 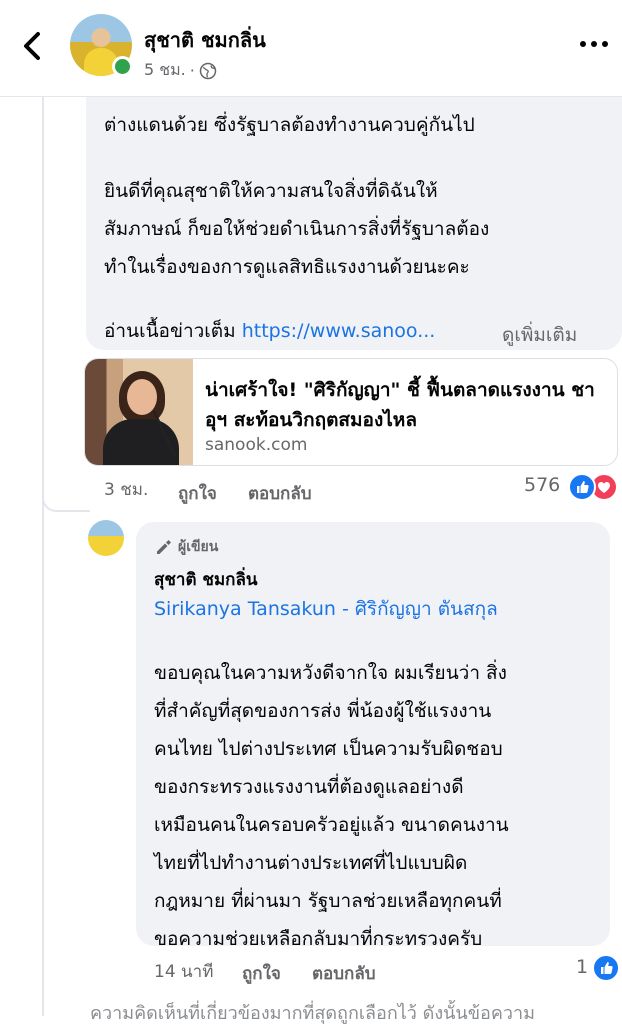 What do you see at coordinates (331, 825) in the screenshot?
I see `reply-line: เหมือนคนในครอบครัวอยู่แล้ว ขนาดคนงาน` at bounding box center [331, 825].